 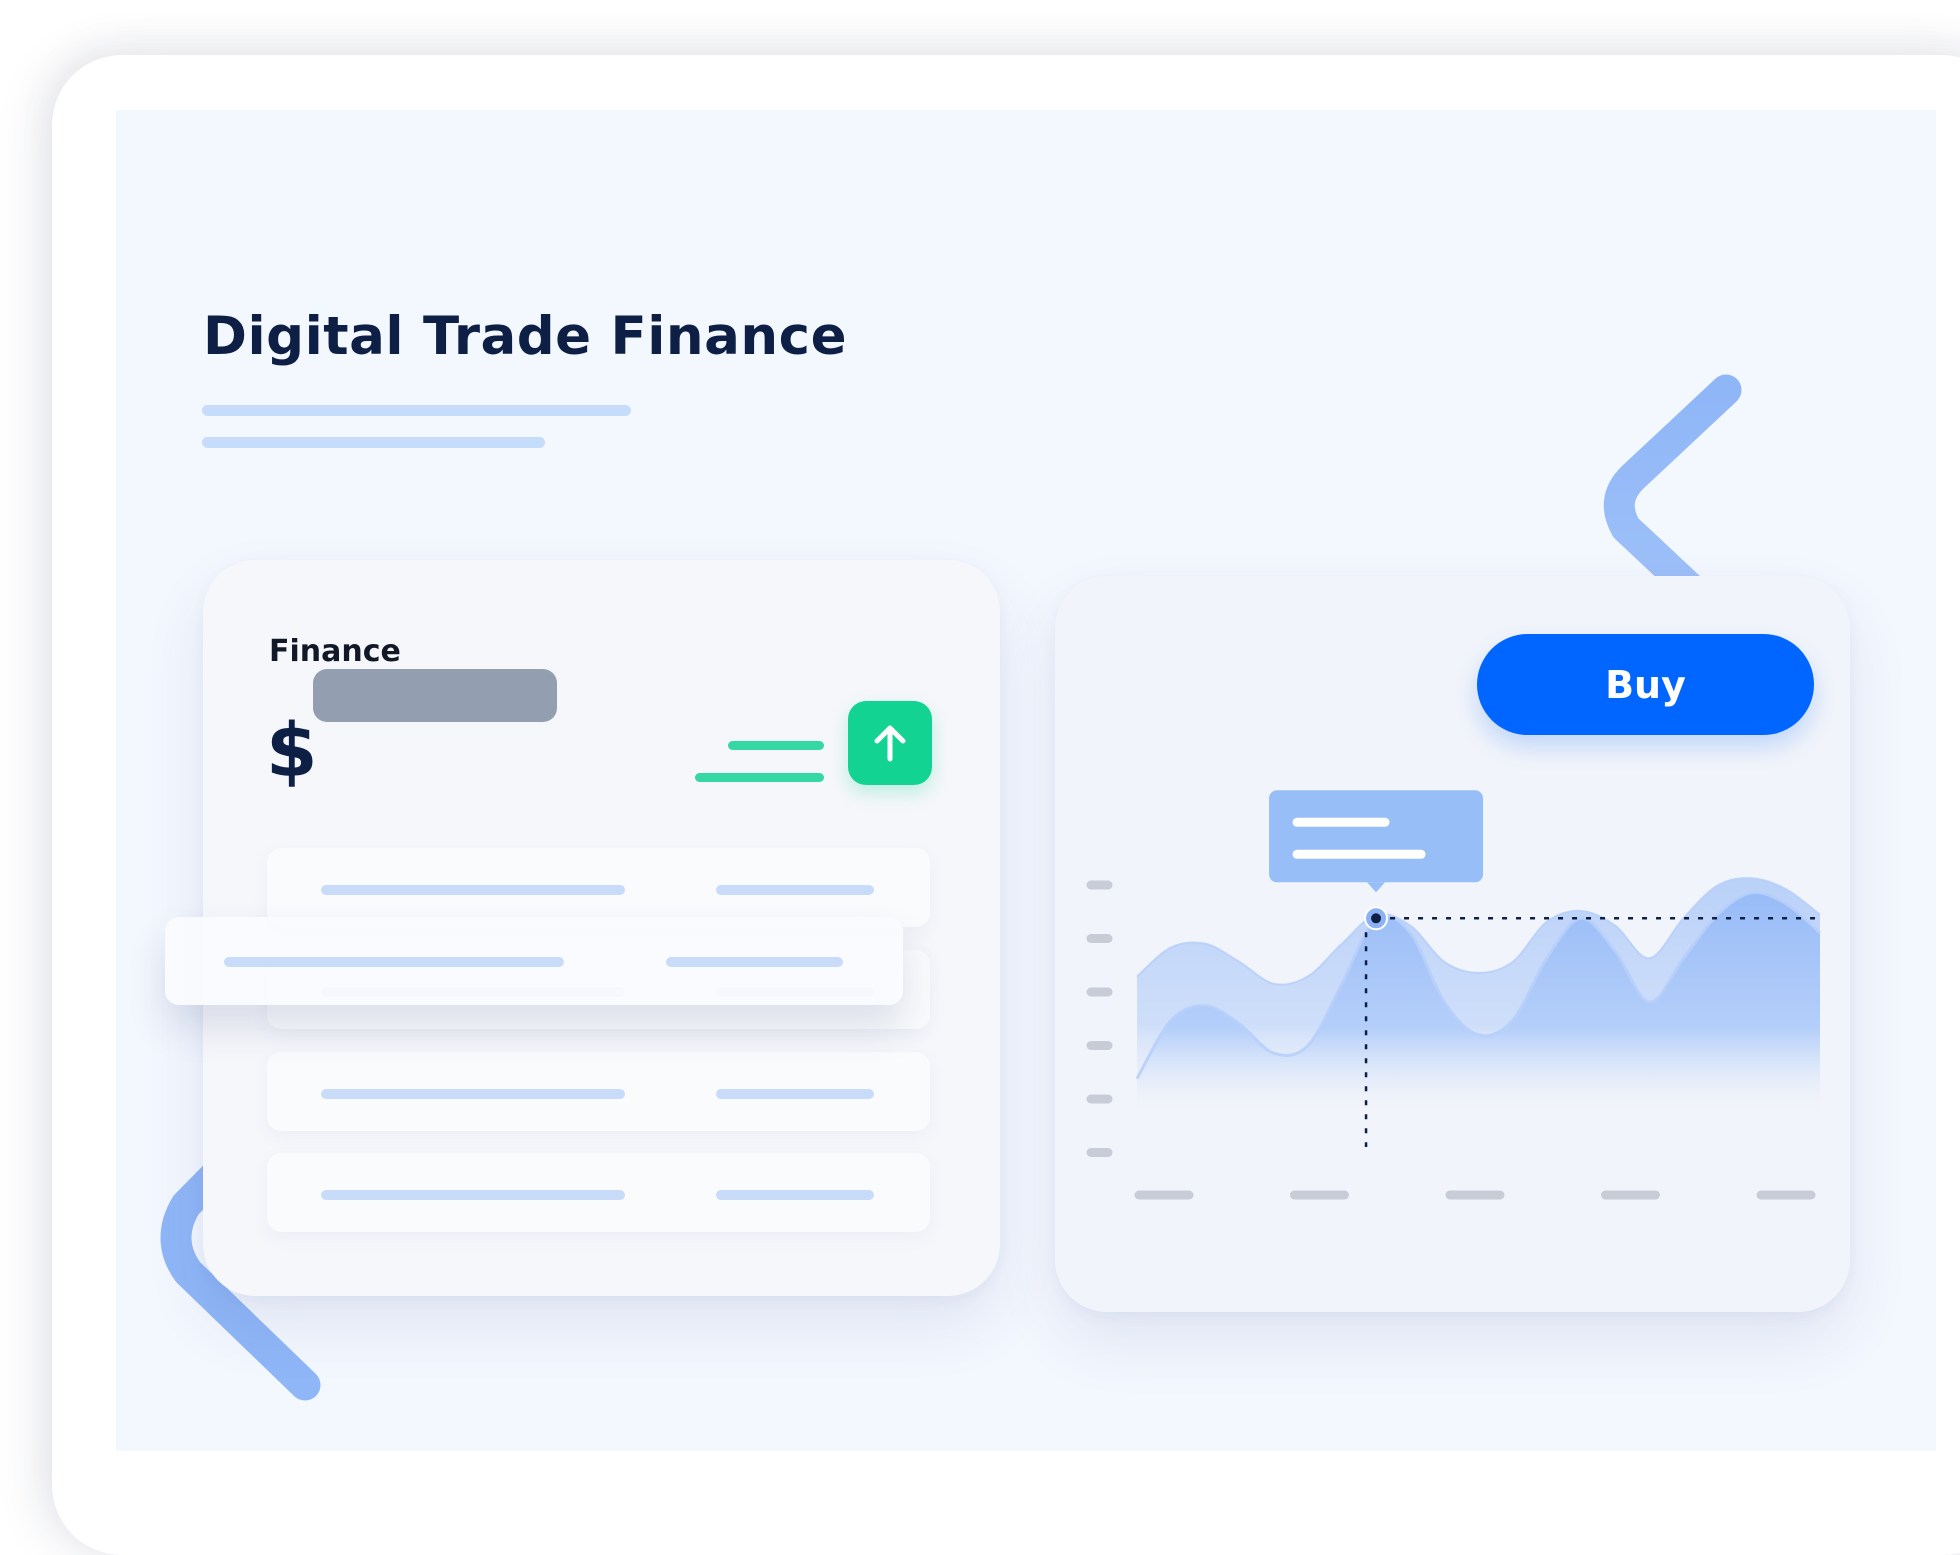 I want to click on highlight-point, so click(x=1376, y=918).